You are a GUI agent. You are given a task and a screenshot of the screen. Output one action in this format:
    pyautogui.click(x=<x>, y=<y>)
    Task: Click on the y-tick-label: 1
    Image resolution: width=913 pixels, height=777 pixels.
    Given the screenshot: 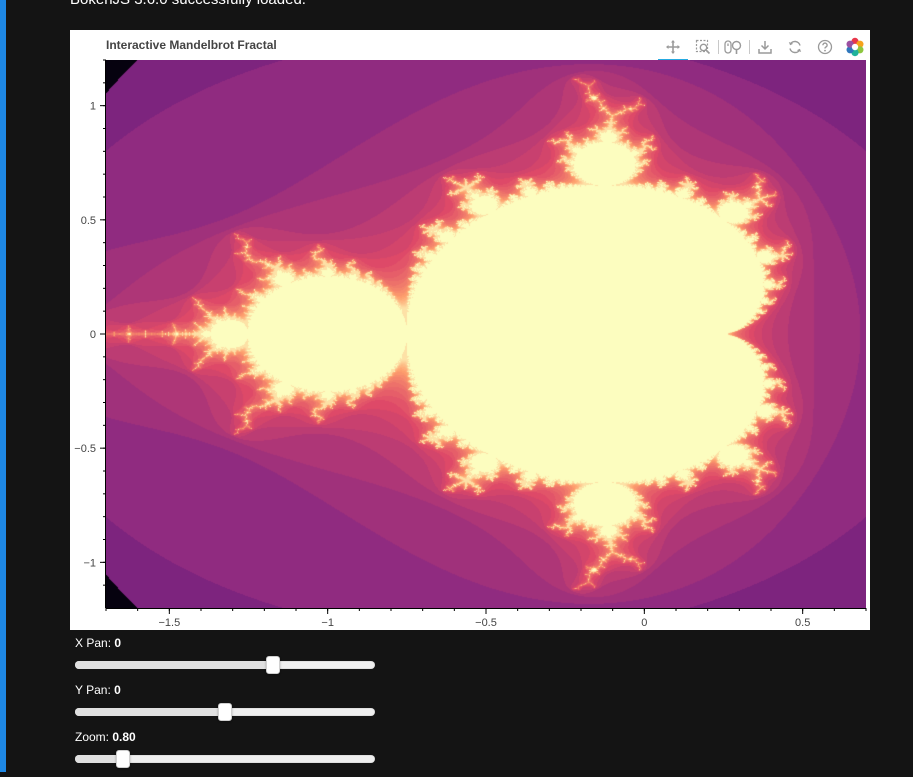 What is the action you would take?
    pyautogui.click(x=93, y=107)
    